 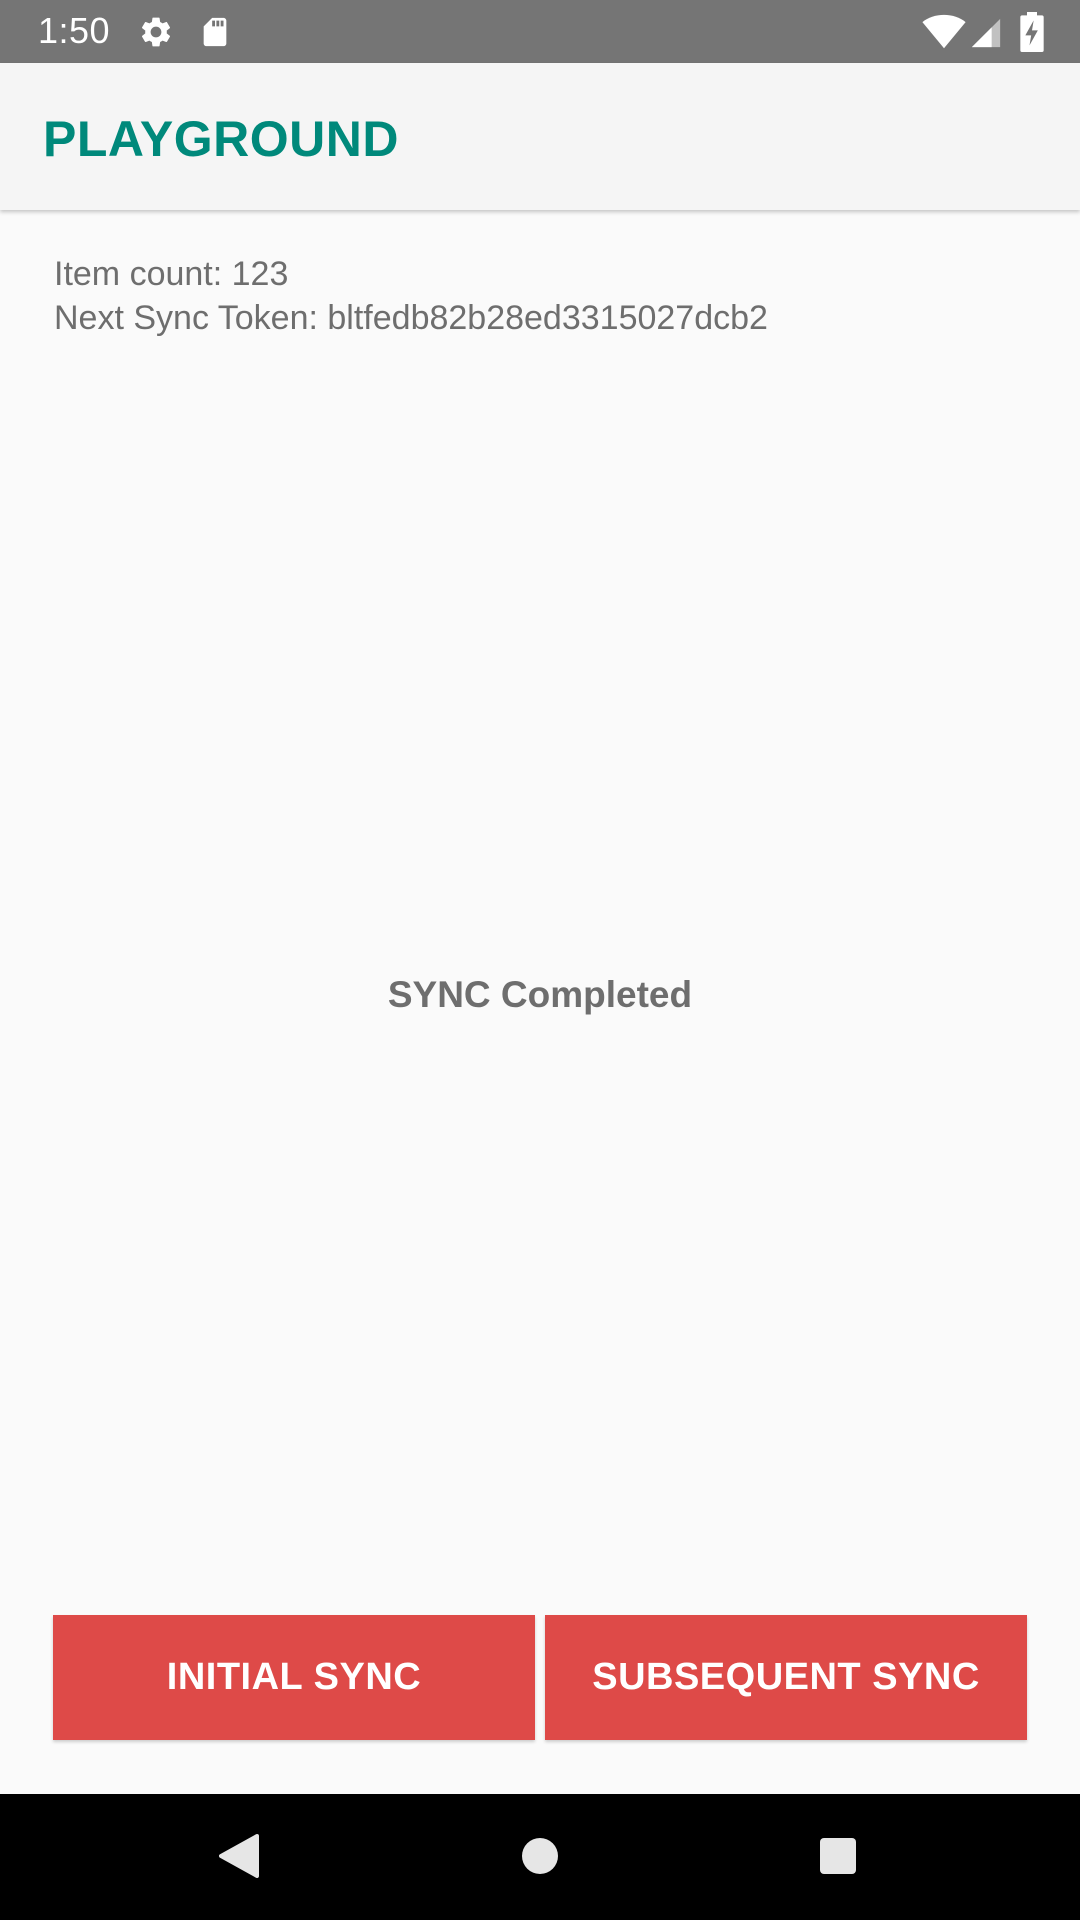 I want to click on back-icon, so click(x=239, y=1856).